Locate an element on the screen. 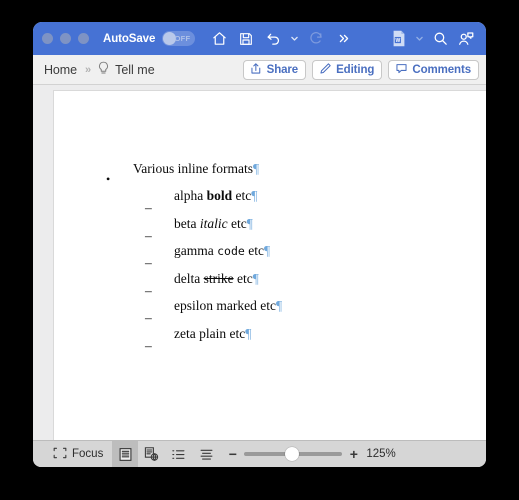 Image resolution: width=519 pixels, height=500 pixels. text-run-code: code is located at coordinates (231, 251).